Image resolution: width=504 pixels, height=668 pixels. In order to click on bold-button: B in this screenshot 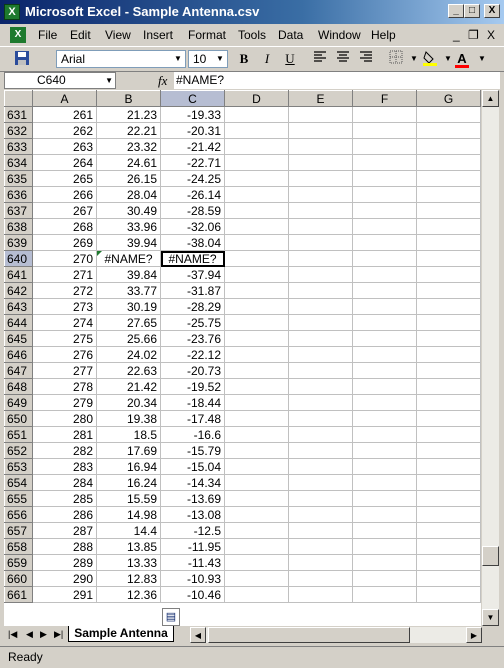, I will do `click(244, 59)`.